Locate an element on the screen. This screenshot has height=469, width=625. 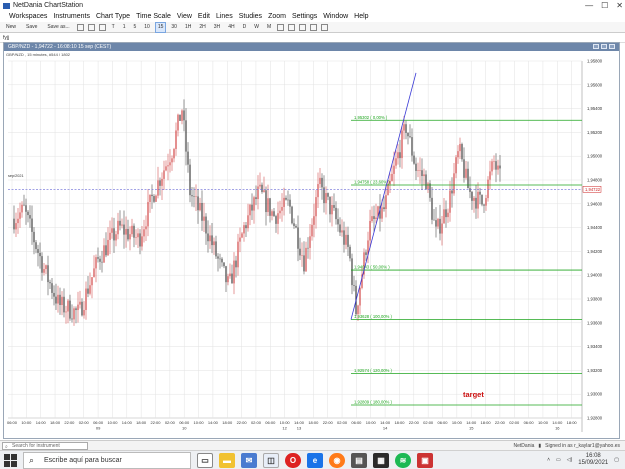
mail-icon: ✉ is located at coordinates (249, 460).